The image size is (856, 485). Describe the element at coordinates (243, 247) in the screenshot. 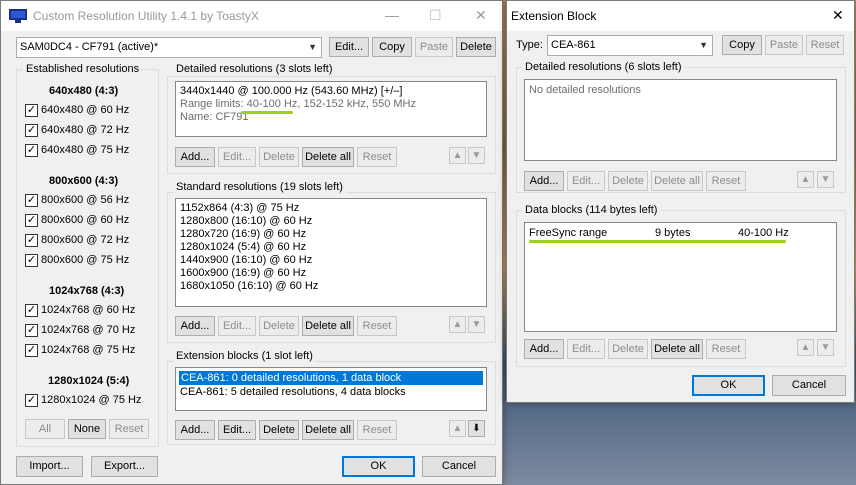

I see `list-item: 1280x1024 (5:4) @ 60 Hz` at that location.